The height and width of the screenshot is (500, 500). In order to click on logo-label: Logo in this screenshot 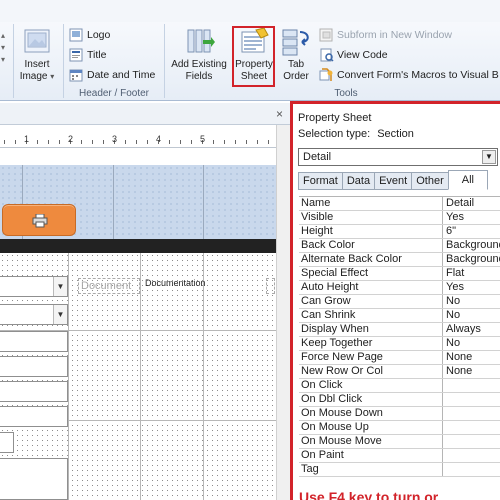, I will do `click(99, 35)`.